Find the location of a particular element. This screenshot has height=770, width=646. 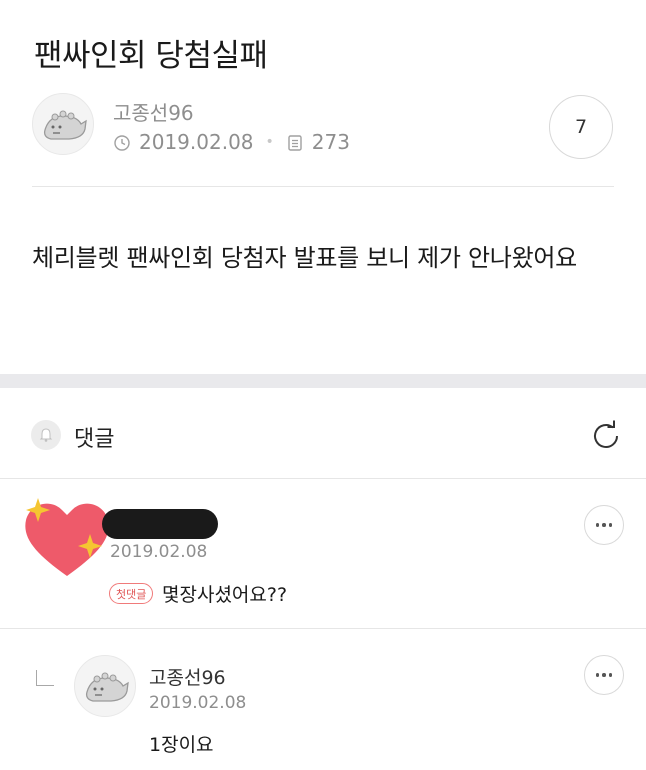

comment-count-button: 7 is located at coordinates (581, 127).